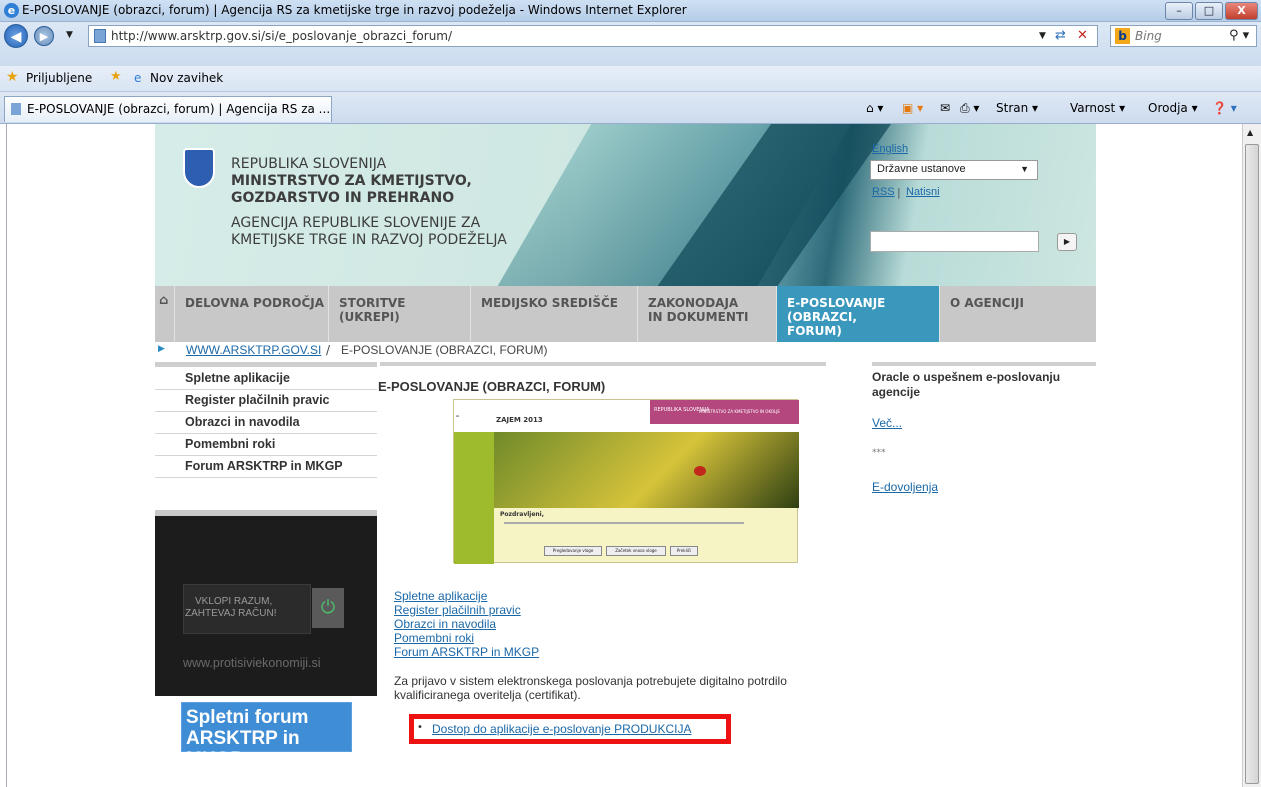  I want to click on header-agency-1: AGENCIJA REPUBLIKE SLOVENIJE ZA, so click(356, 223).